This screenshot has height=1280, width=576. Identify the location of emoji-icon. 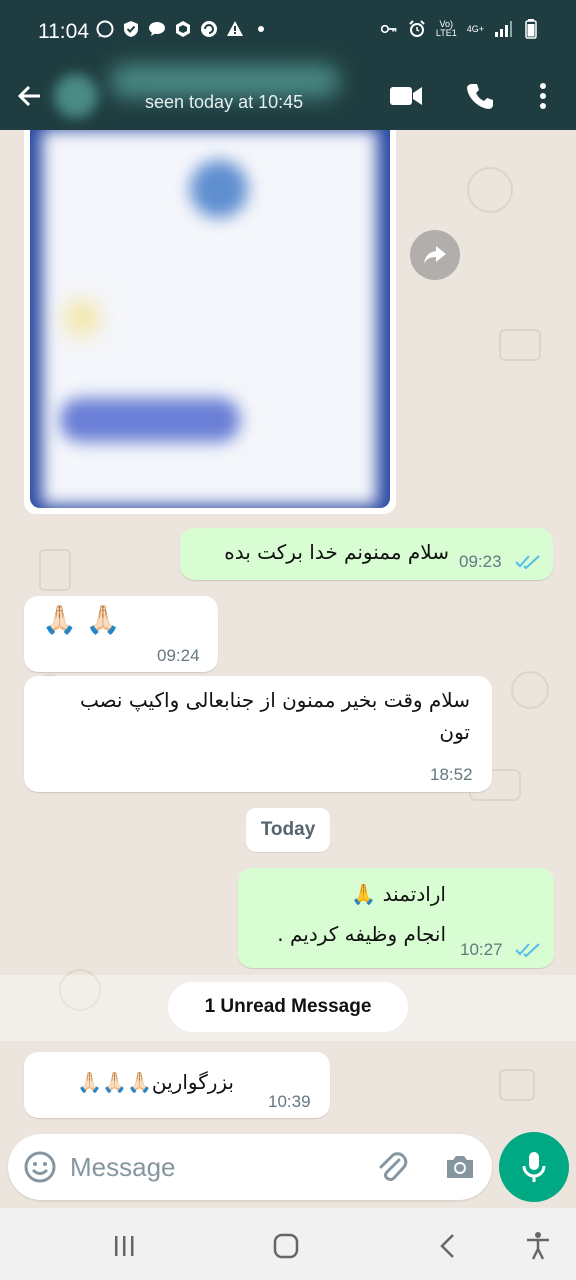
(40, 1167).